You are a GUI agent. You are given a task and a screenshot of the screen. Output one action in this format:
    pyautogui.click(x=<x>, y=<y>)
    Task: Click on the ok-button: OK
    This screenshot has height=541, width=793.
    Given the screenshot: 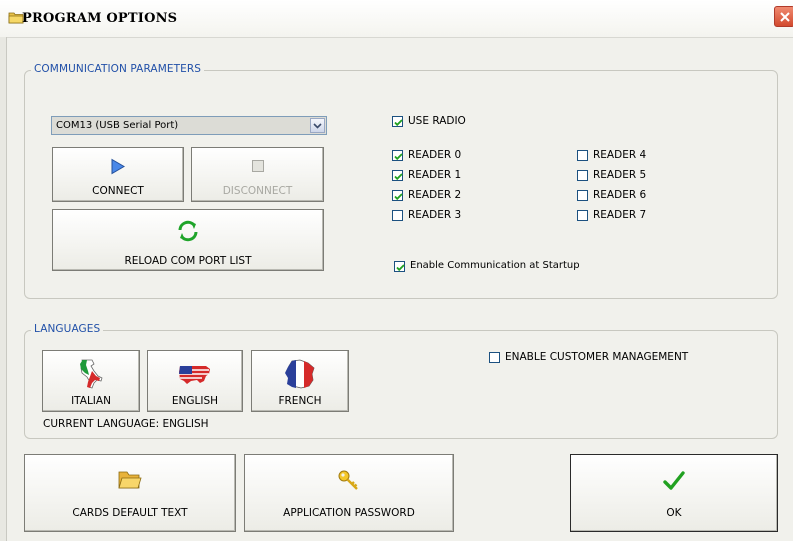 What is the action you would take?
    pyautogui.click(x=674, y=493)
    